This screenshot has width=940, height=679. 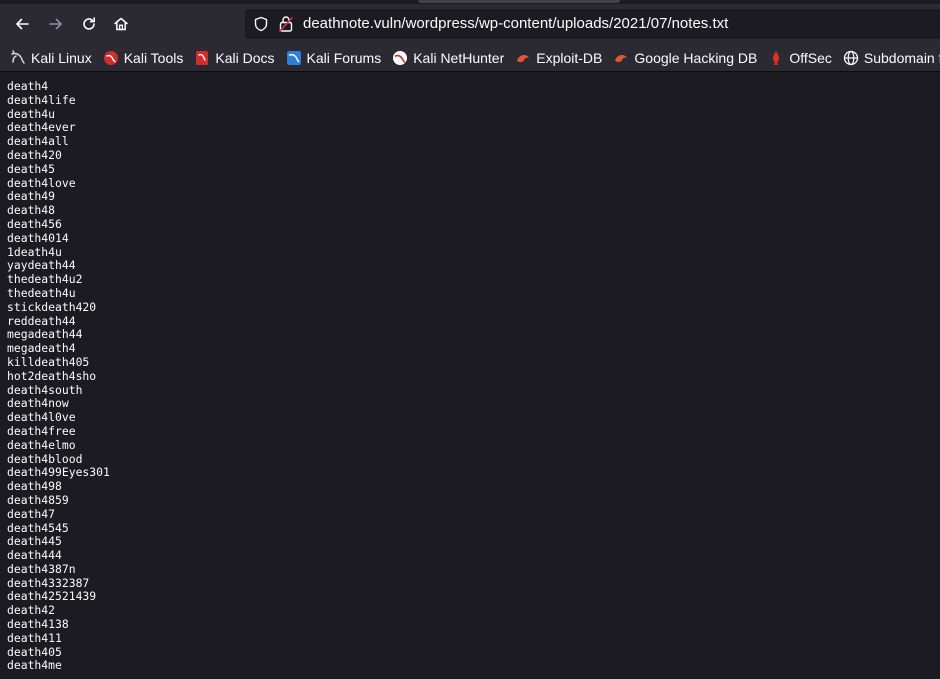 What do you see at coordinates (34, 665) in the screenshot?
I see `text-line: death4me` at bounding box center [34, 665].